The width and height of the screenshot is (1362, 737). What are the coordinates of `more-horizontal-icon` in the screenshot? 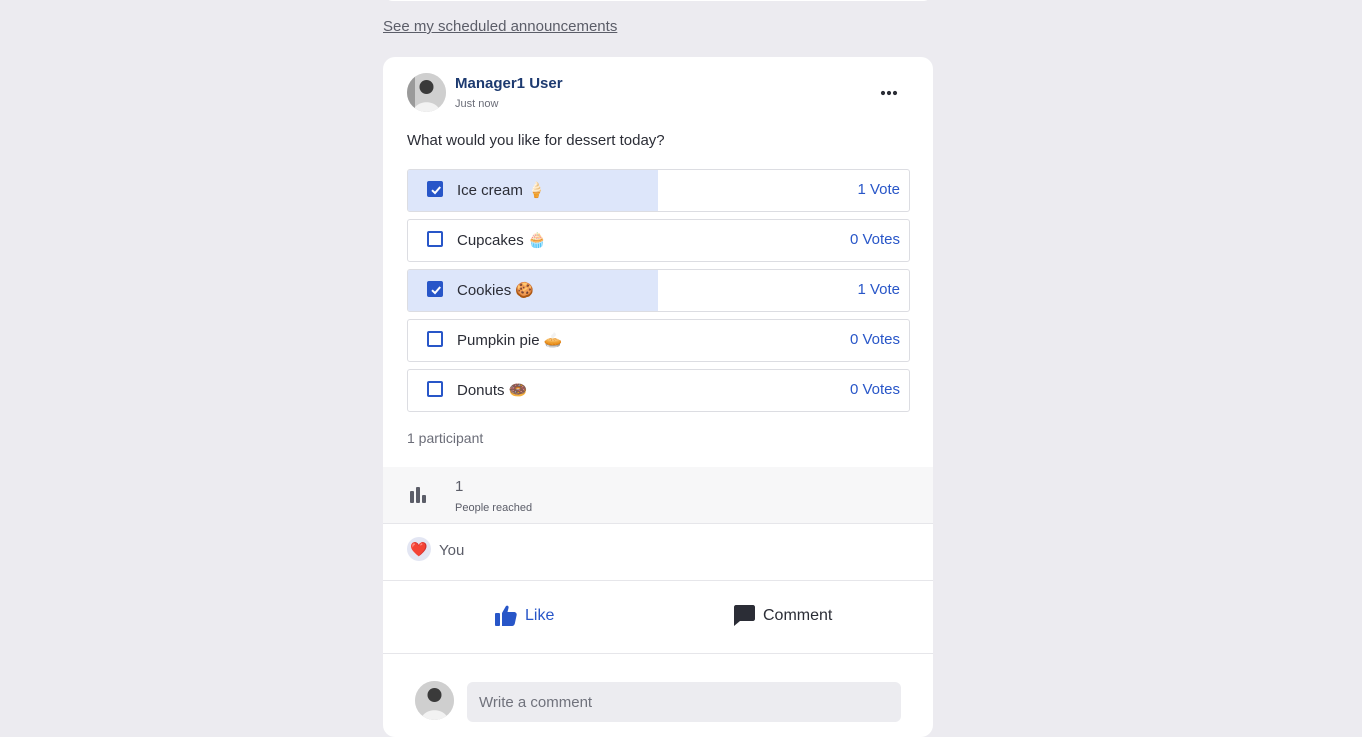 It's located at (889, 93).